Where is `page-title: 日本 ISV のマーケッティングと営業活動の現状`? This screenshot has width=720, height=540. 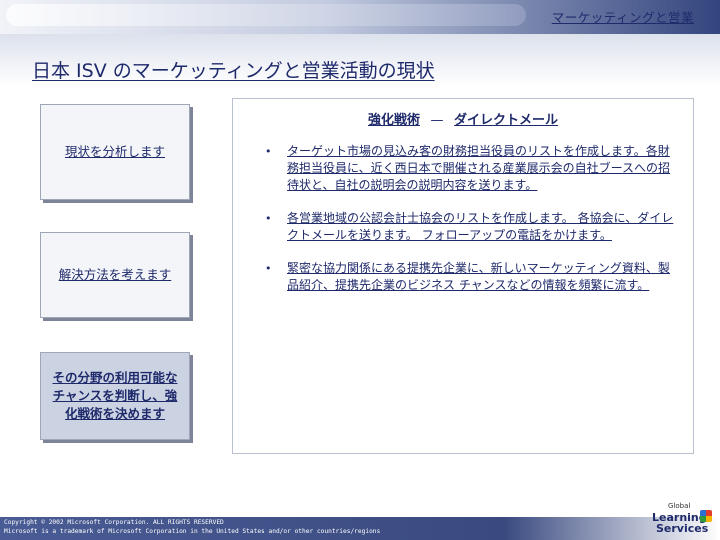 page-title: 日本 ISV のマーケッティングと営業活動の現状 is located at coordinates (233, 71).